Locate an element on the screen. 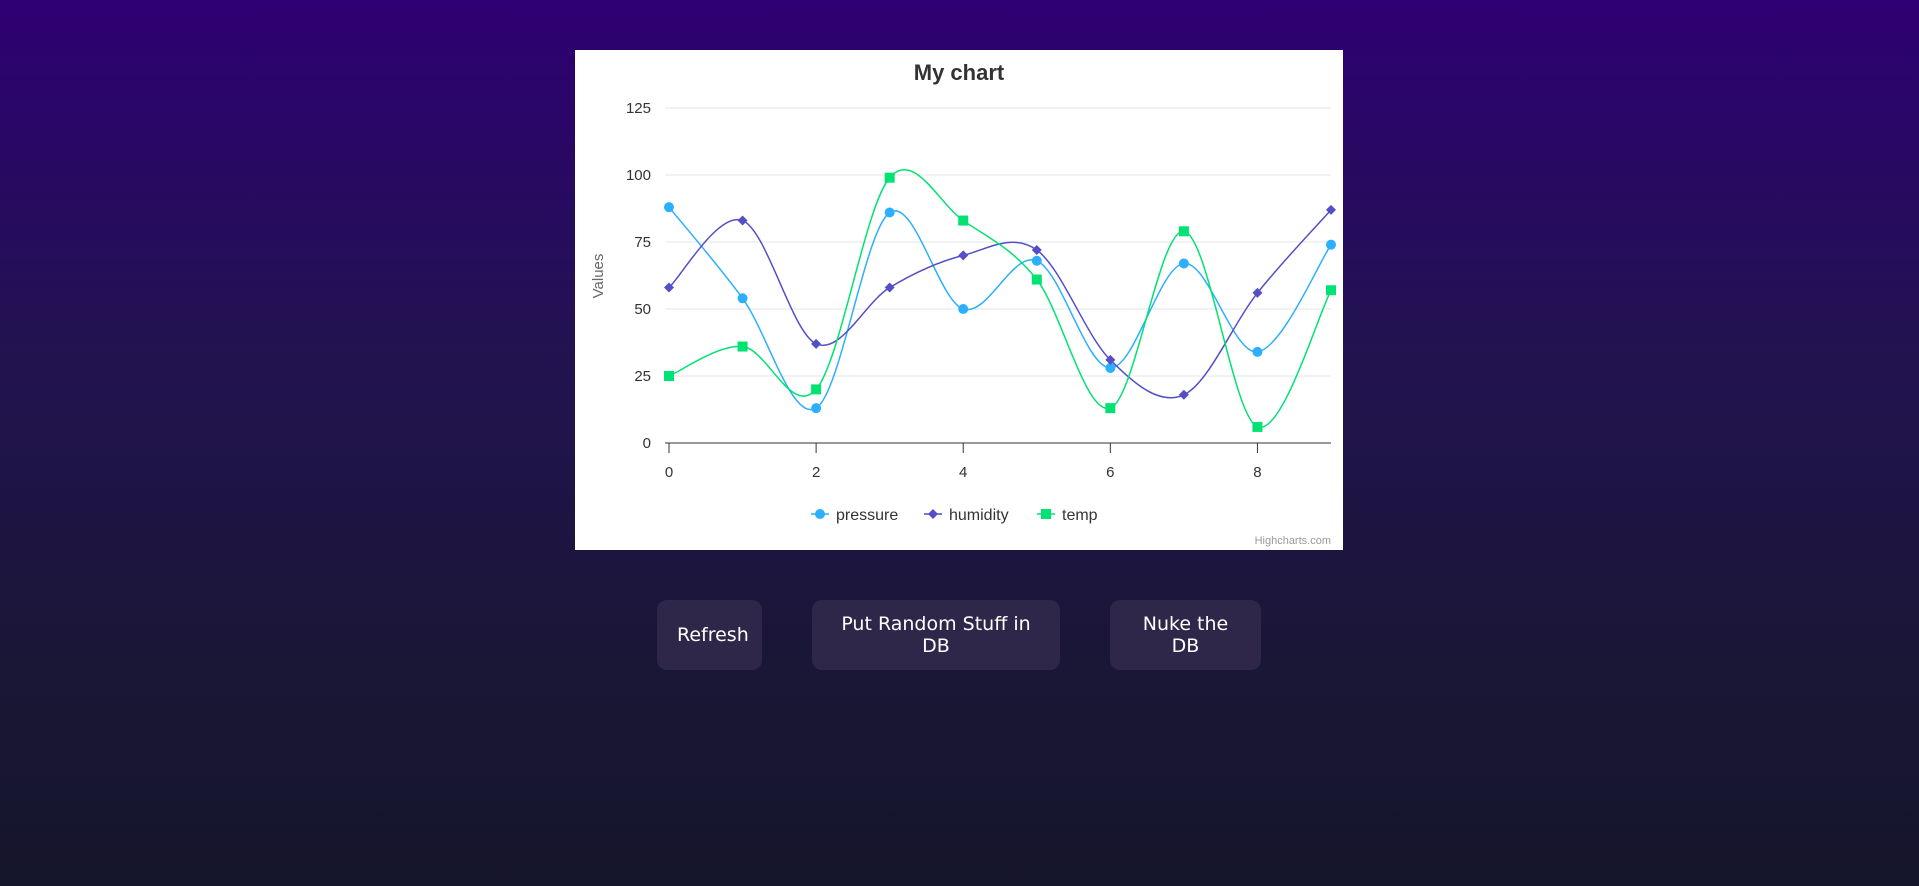 This screenshot has width=1919, height=886. legend-label: pressure is located at coordinates (867, 515).